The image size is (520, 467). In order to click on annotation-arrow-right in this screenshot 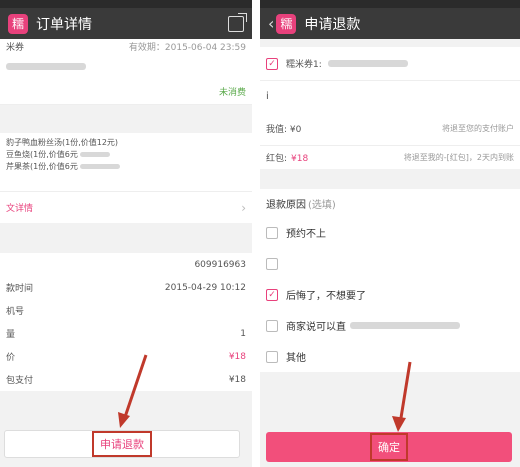, I will do `click(402, 396)`.